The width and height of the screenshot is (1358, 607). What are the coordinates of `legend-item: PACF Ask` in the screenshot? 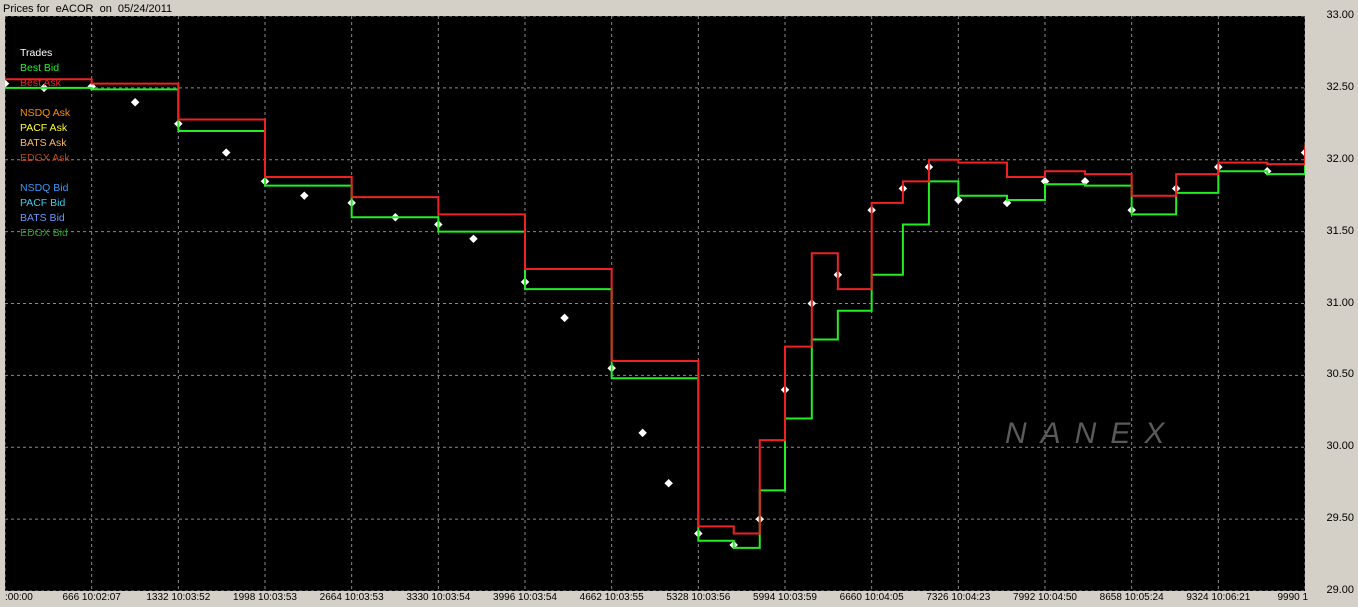 It's located at (44, 128).